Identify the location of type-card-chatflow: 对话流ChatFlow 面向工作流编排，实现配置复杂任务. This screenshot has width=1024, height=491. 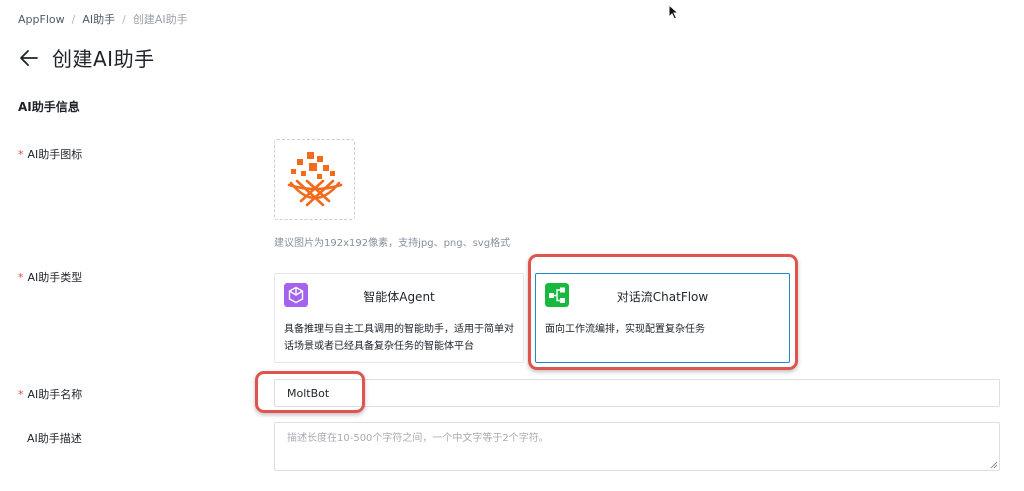
(662, 318).